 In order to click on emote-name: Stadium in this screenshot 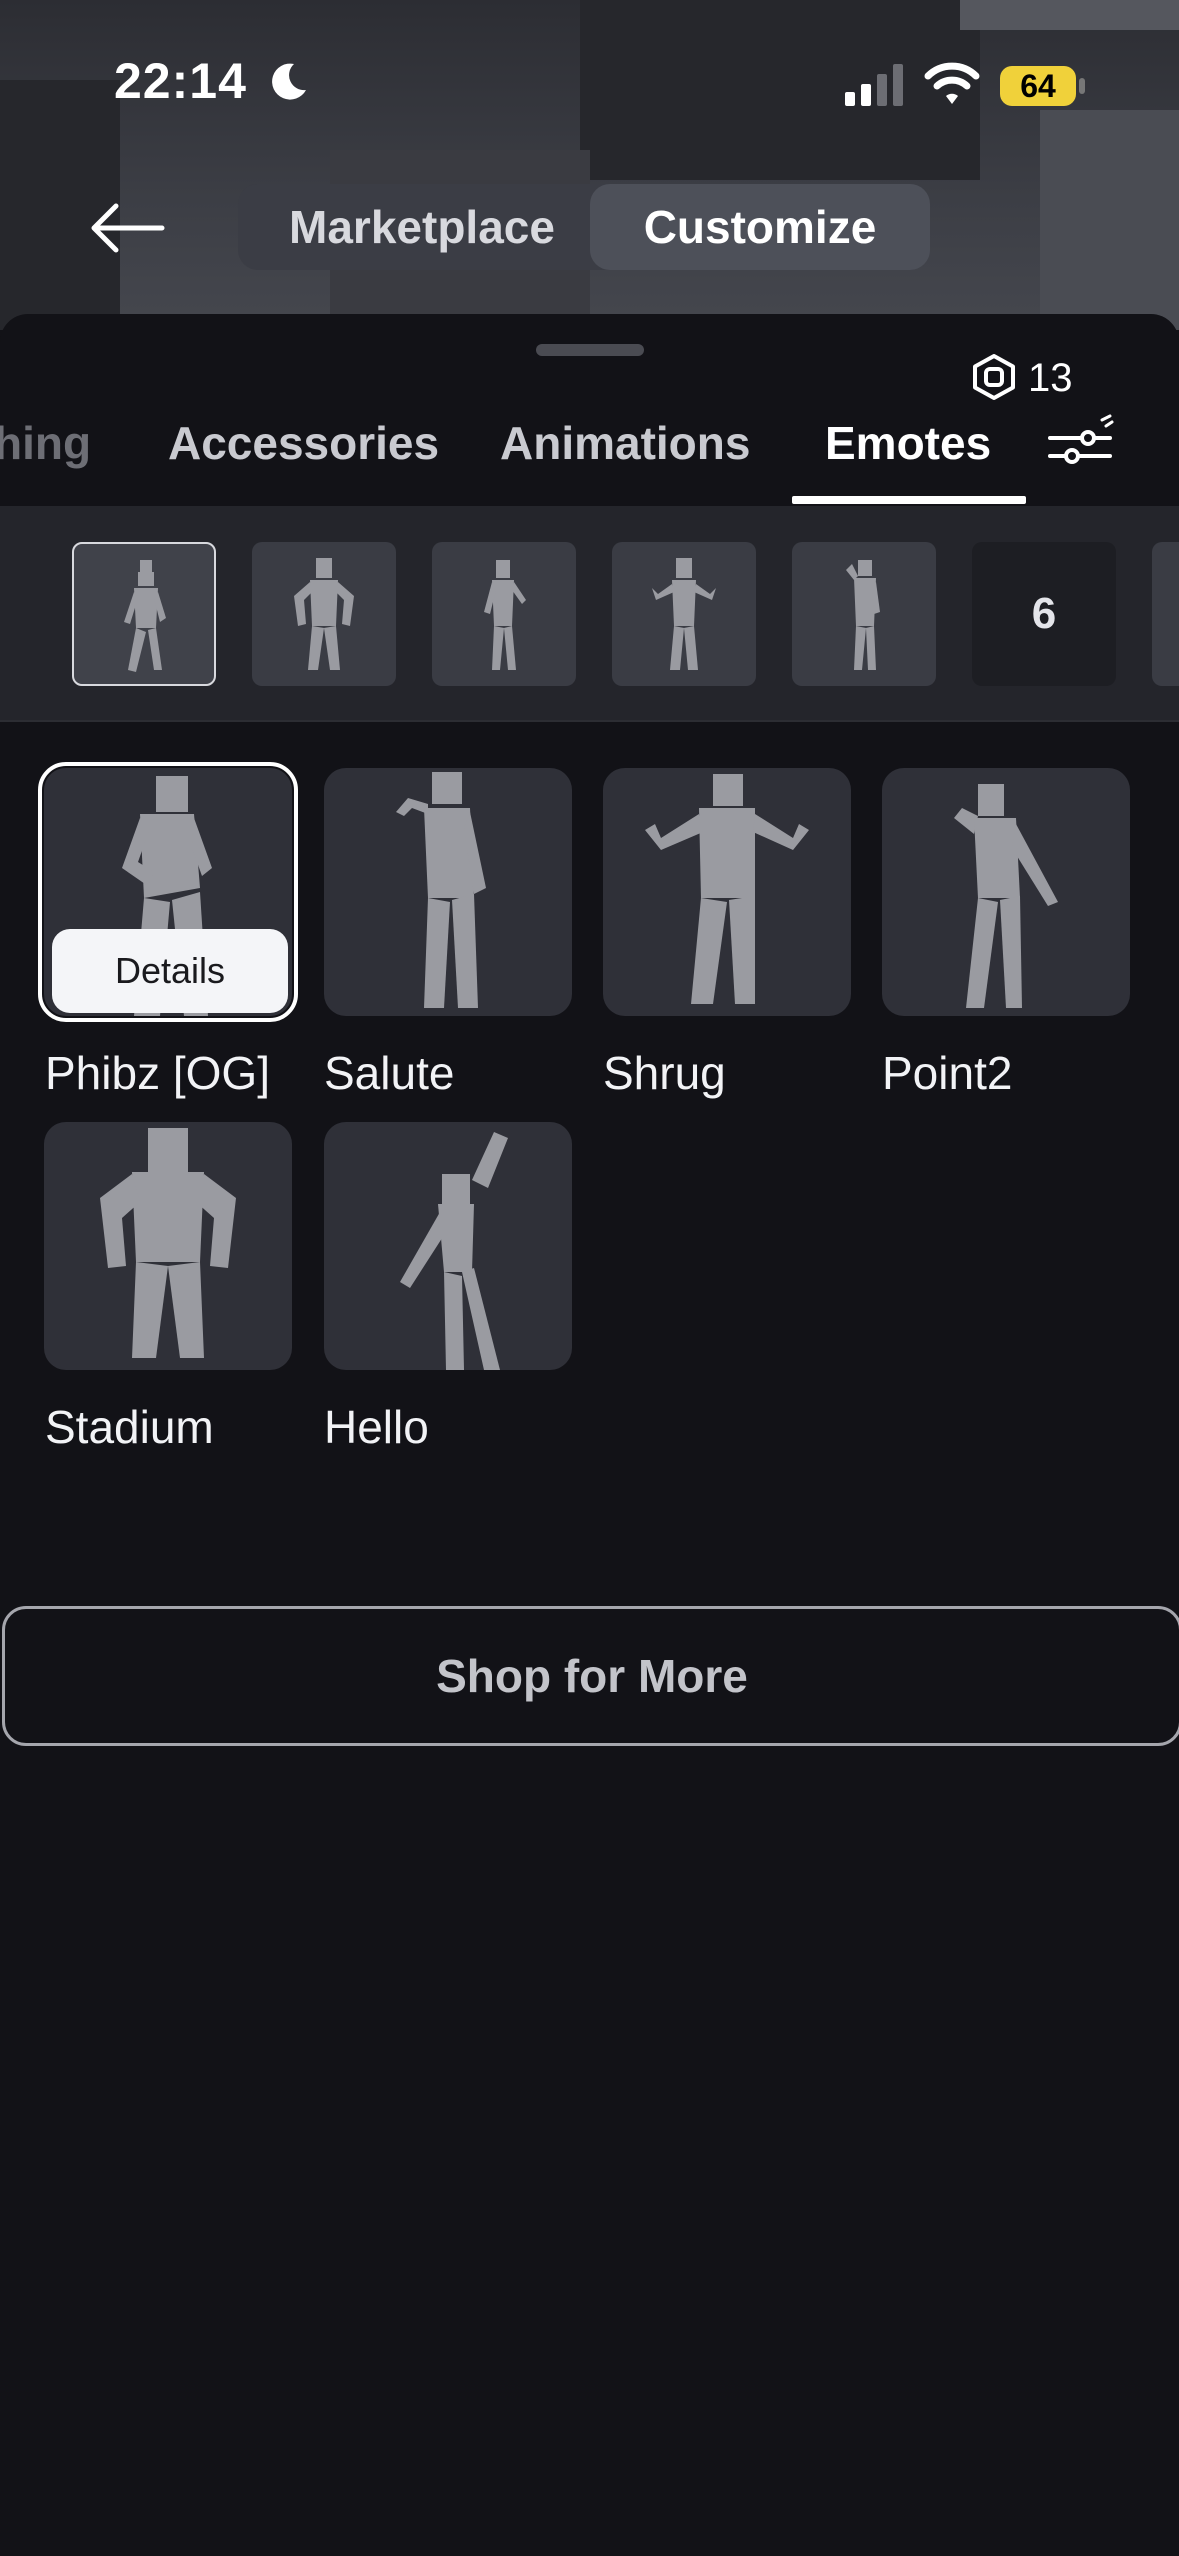, I will do `click(129, 1427)`.